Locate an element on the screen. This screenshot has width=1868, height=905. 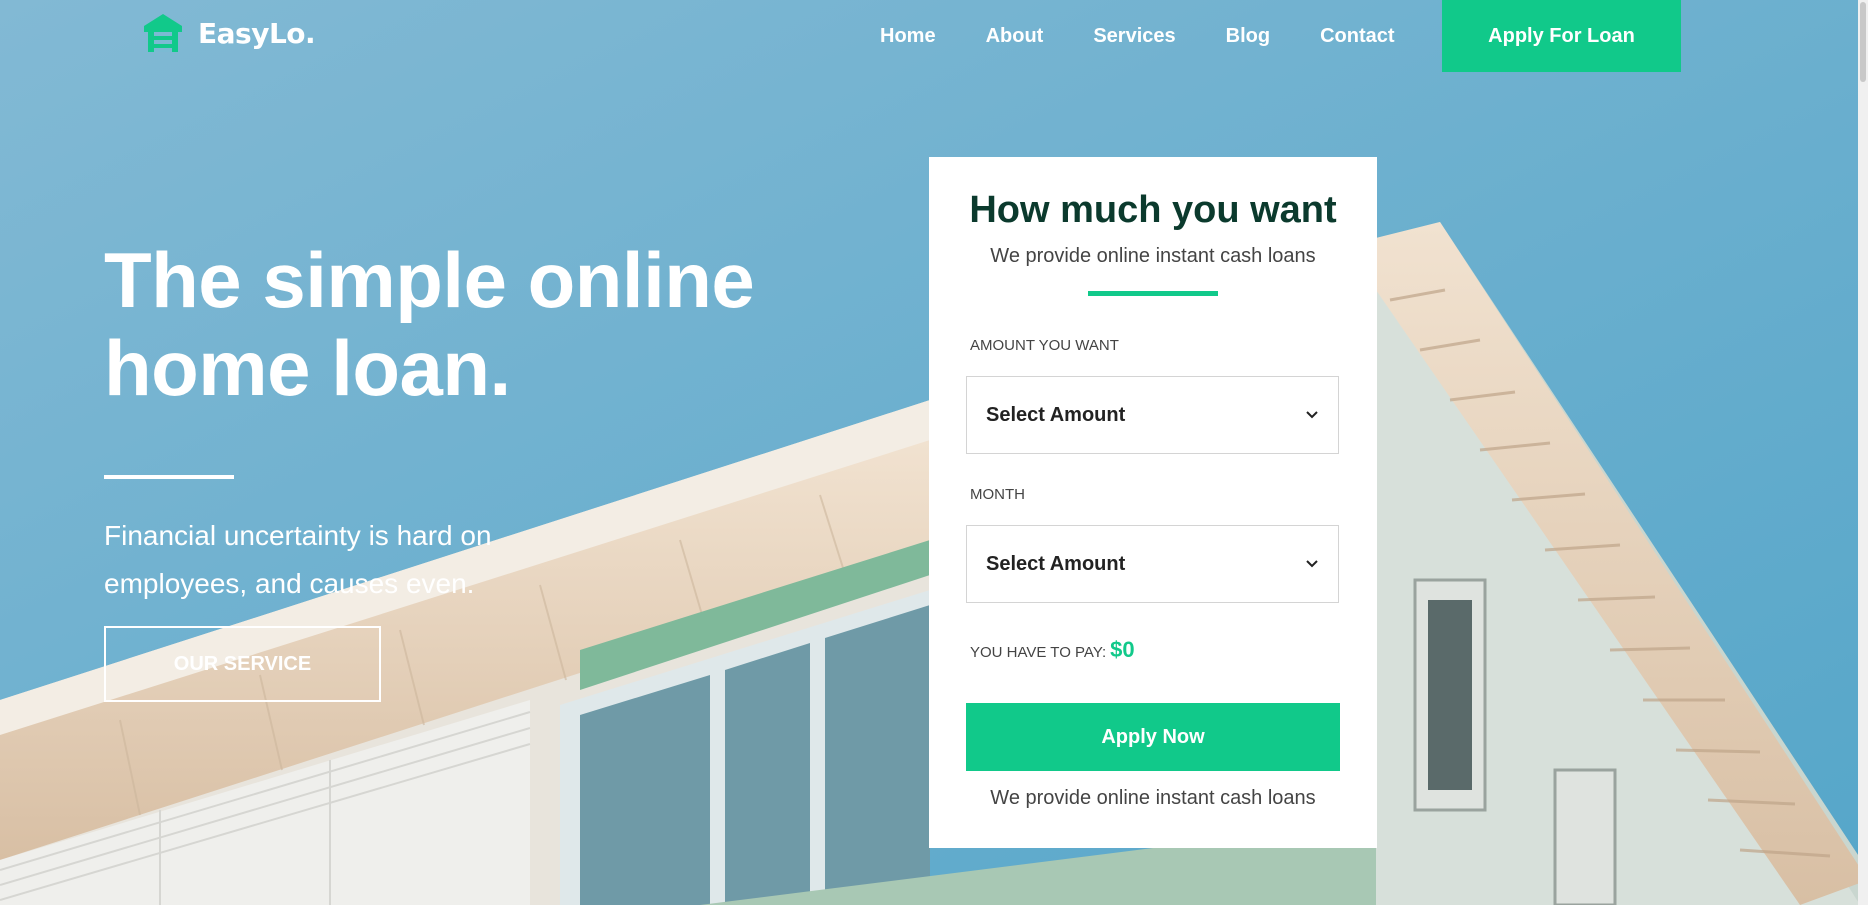
nav-home: Home is located at coordinates (908, 36).